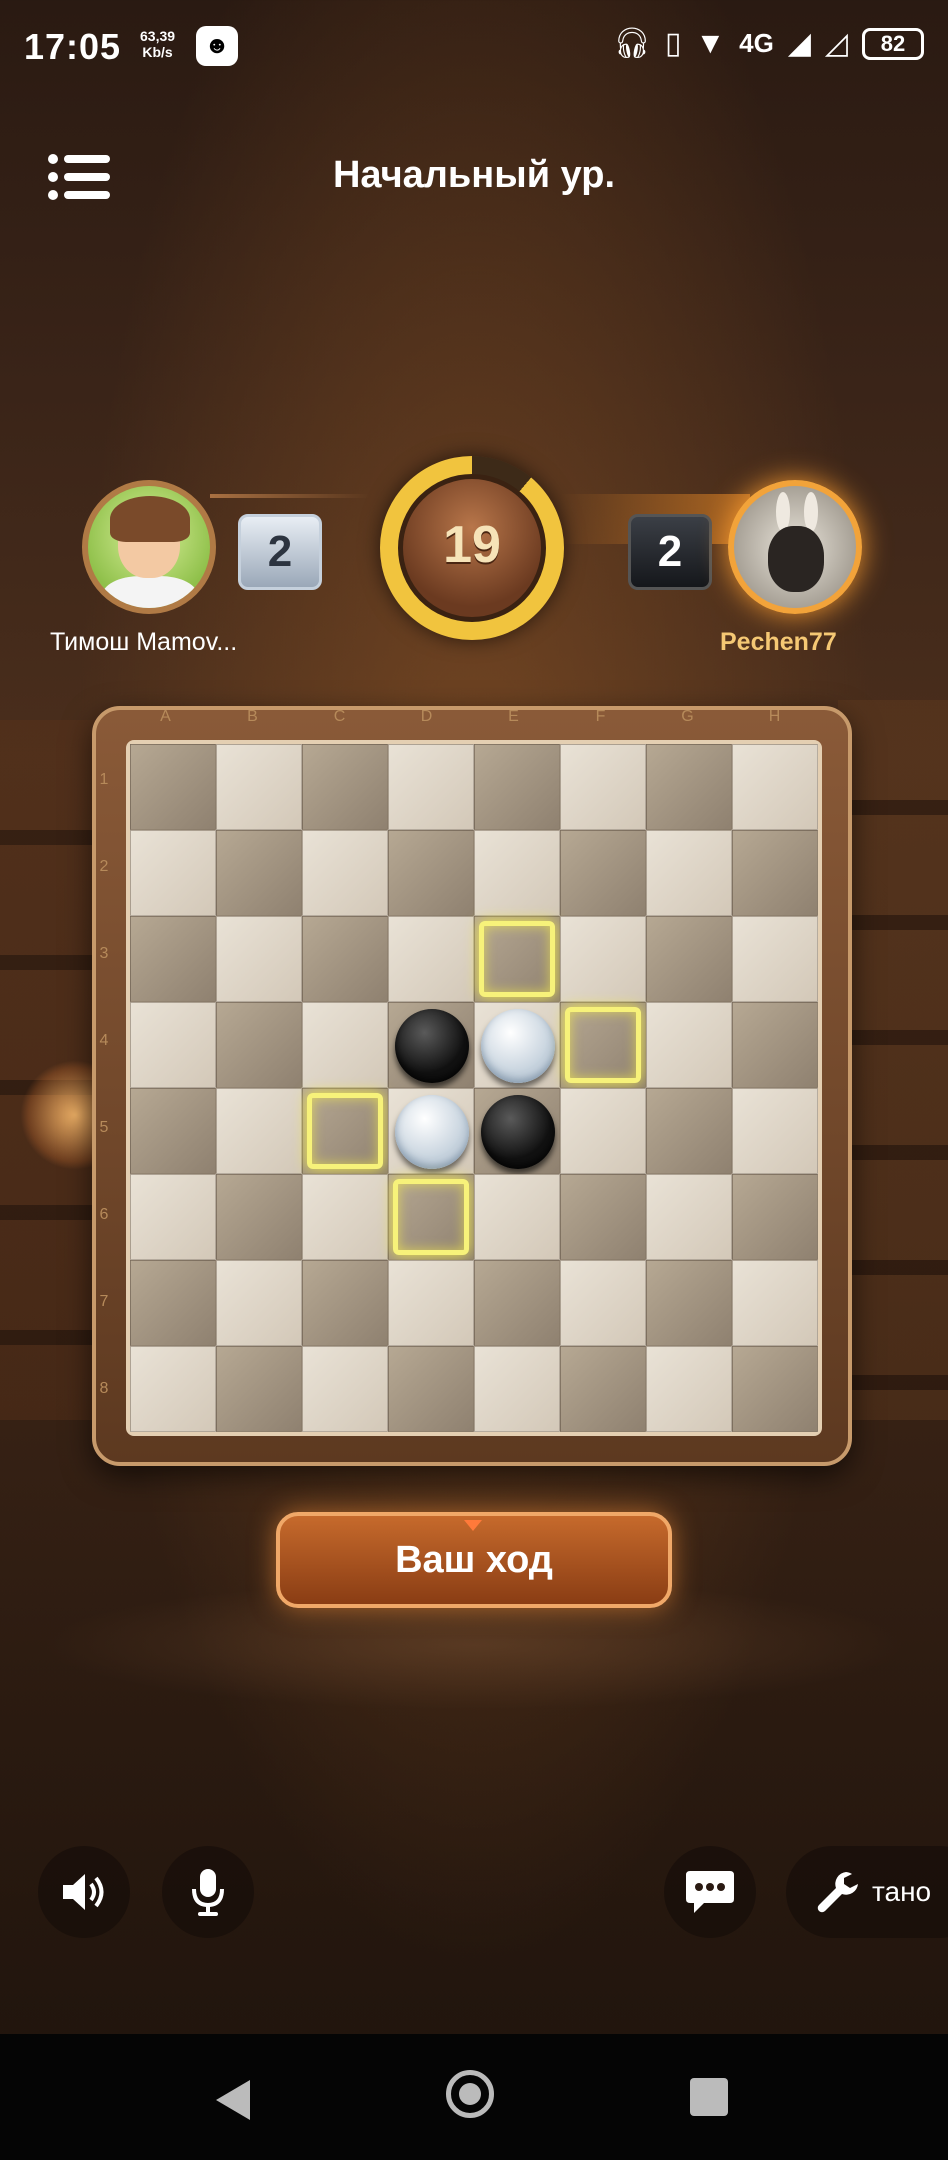  Describe the element at coordinates (104, 1084) in the screenshot. I see `row-labels: 1 2 3 4 5 6 7 8` at that location.